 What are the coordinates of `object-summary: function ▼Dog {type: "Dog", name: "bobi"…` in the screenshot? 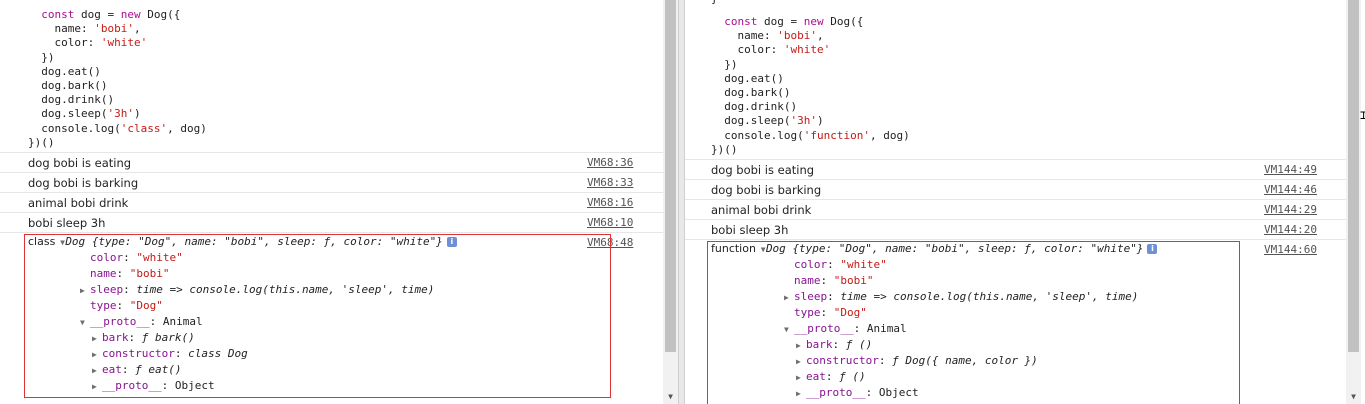 It's located at (934, 249).